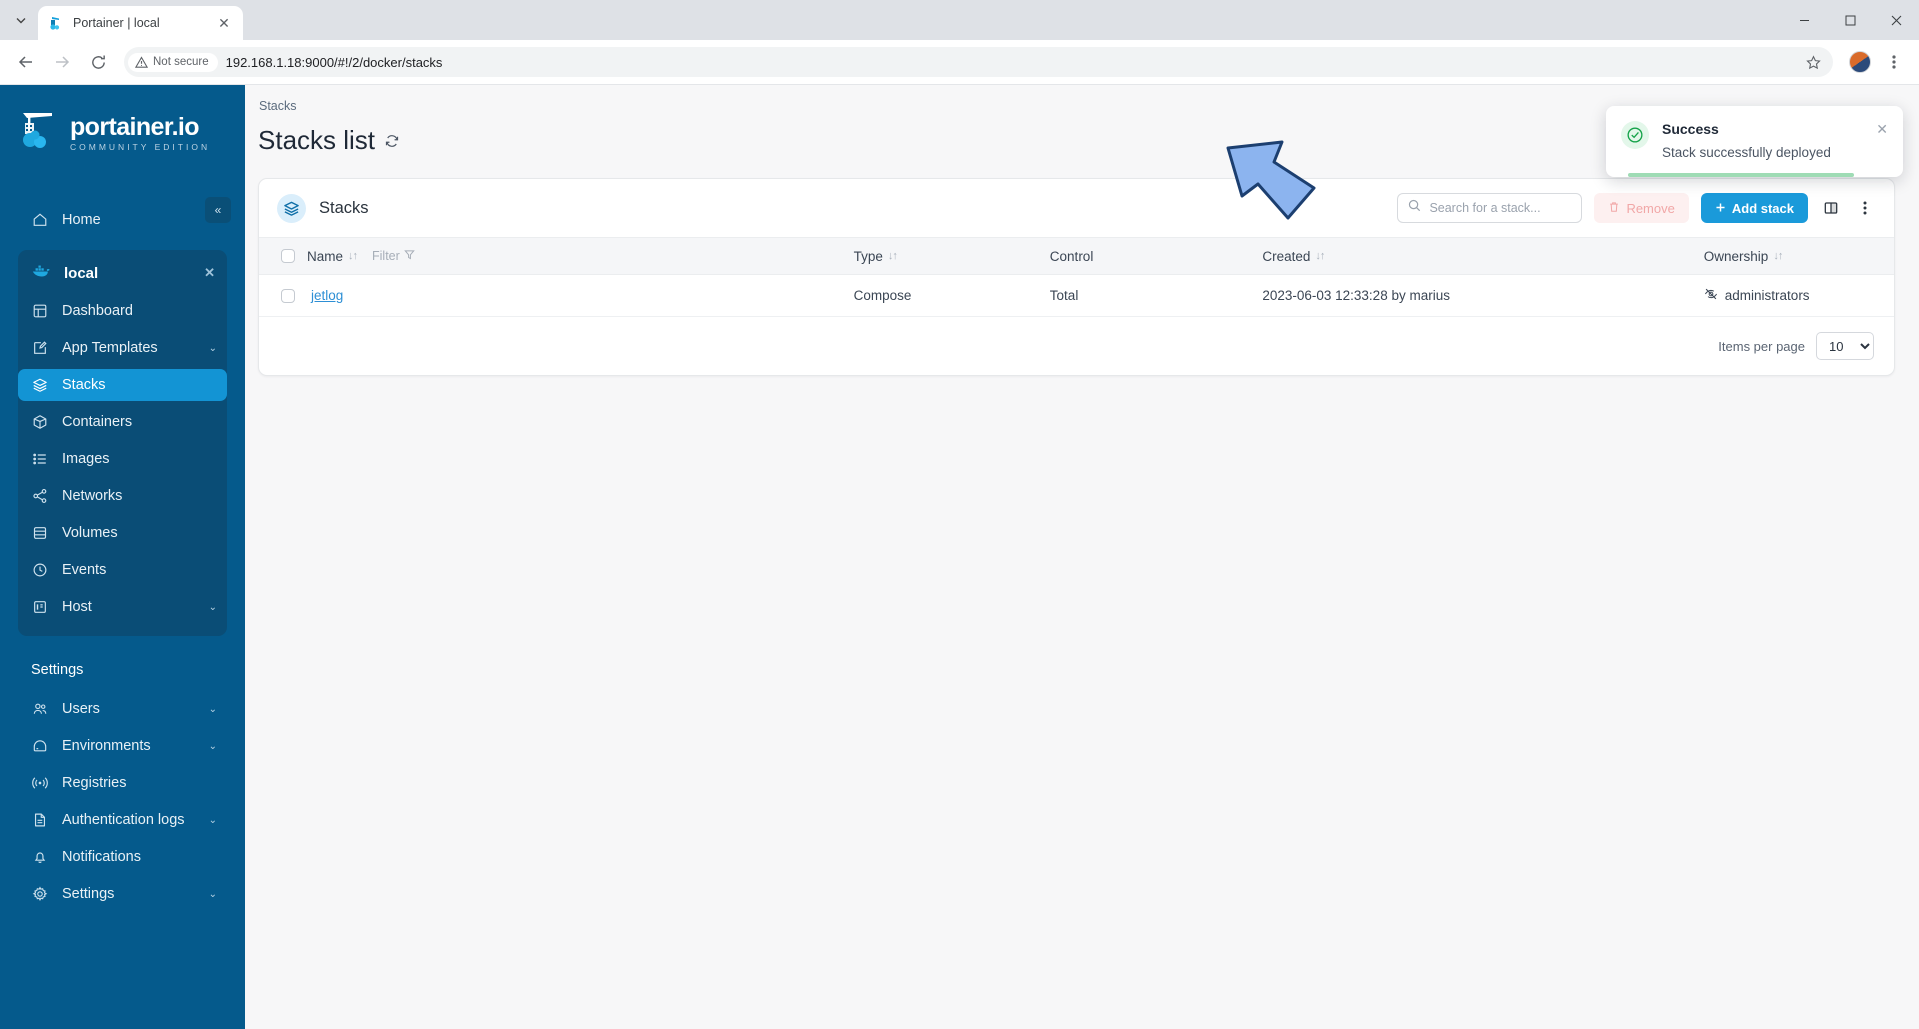 The image size is (1919, 1029). Describe the element at coordinates (90, 533) in the screenshot. I see `sidebar-item-label: Volumes` at that location.